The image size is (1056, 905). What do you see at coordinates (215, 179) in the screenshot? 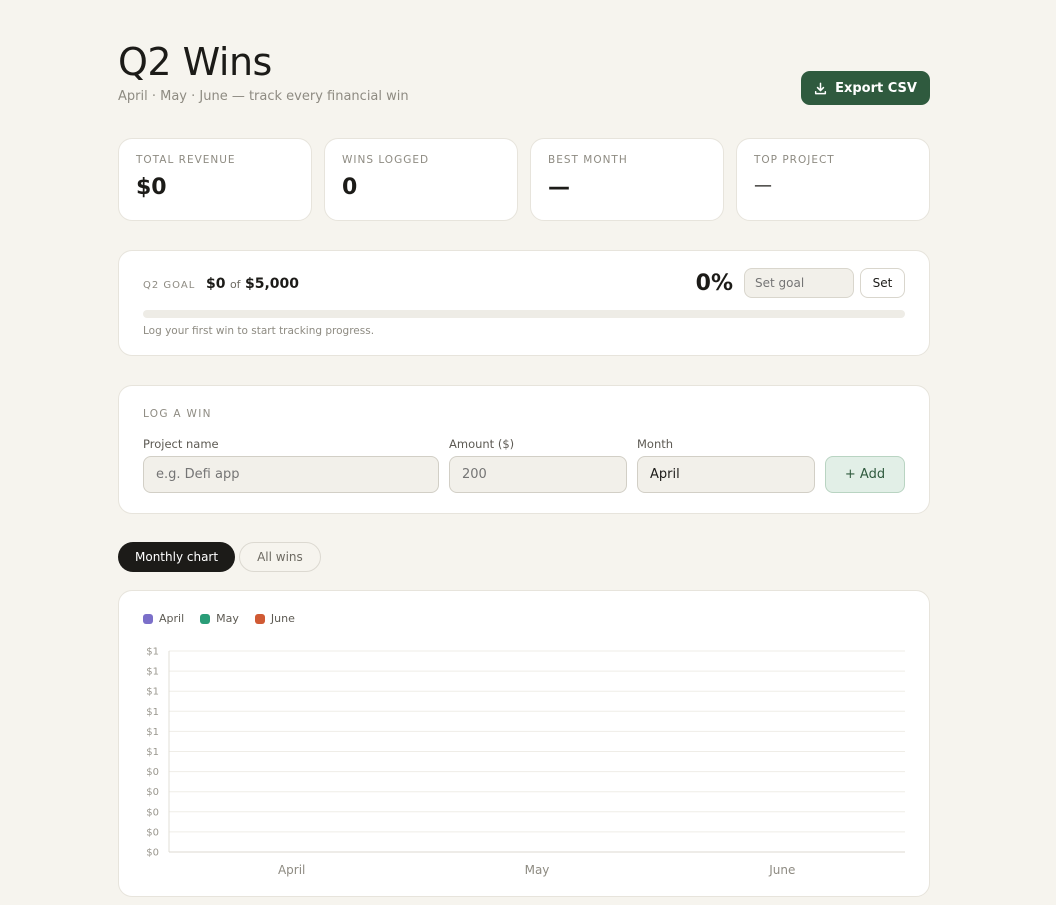
I see `stat-total-revenue: TOTAL REVENUE $0` at bounding box center [215, 179].